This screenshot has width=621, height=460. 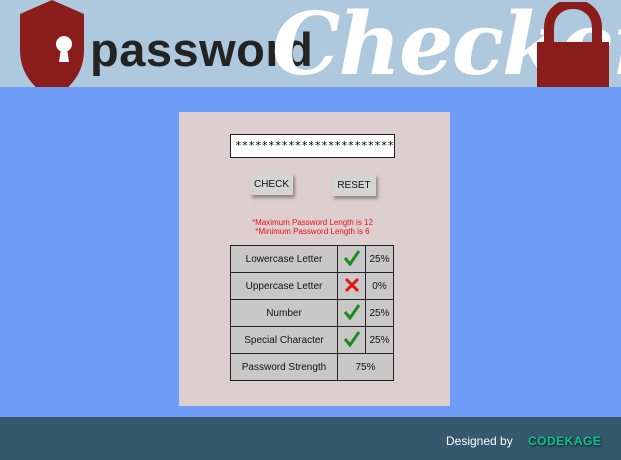 I want to click on designed-by-text: Designed by, so click(x=479, y=441).